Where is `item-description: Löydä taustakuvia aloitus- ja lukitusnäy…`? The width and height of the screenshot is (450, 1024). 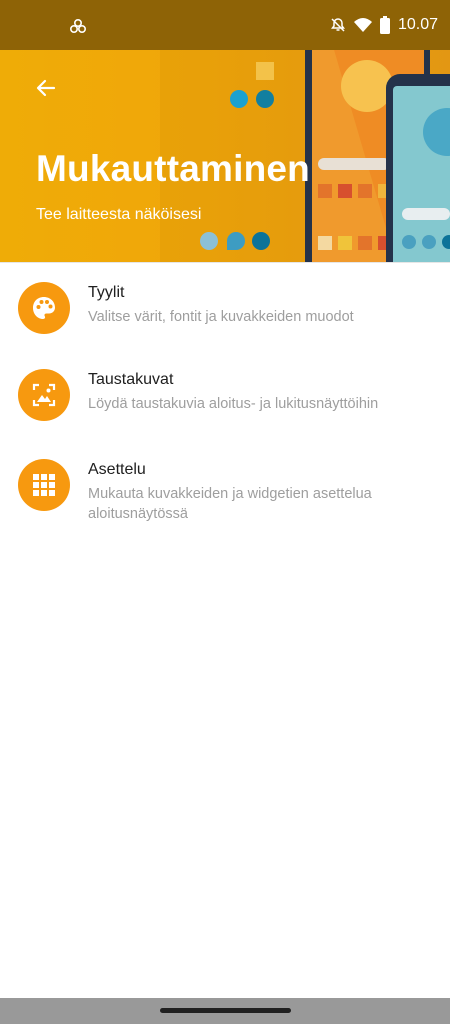
item-description: Löydä taustakuvia aloitus- ja lukitusnäy… is located at coordinates (233, 404).